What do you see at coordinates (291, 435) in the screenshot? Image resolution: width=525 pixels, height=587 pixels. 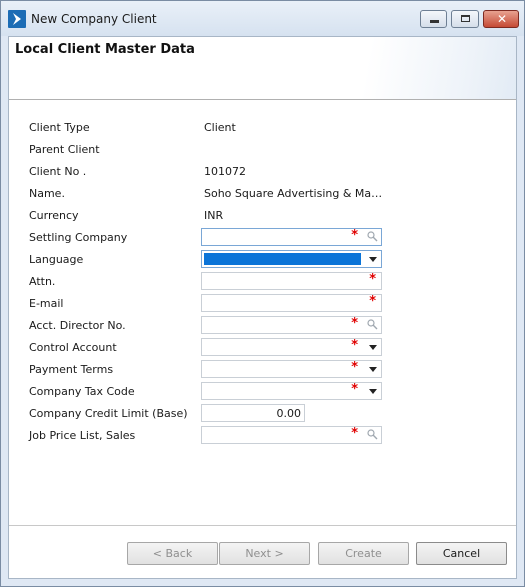 I see `job-price-list-field: *` at bounding box center [291, 435].